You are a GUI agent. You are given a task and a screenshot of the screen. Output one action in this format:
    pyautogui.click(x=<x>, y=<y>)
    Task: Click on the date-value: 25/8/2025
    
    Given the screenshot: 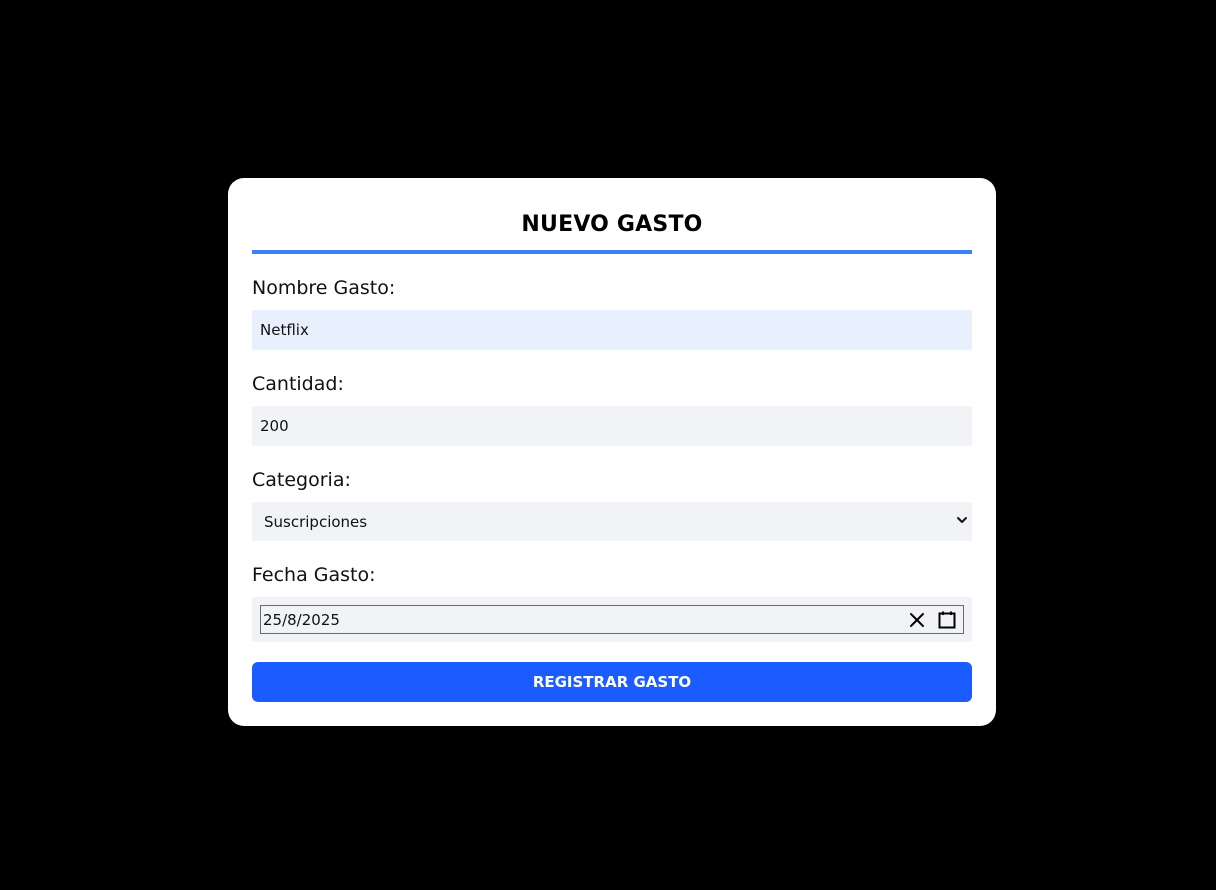 What is the action you would take?
    pyautogui.click(x=301, y=620)
    